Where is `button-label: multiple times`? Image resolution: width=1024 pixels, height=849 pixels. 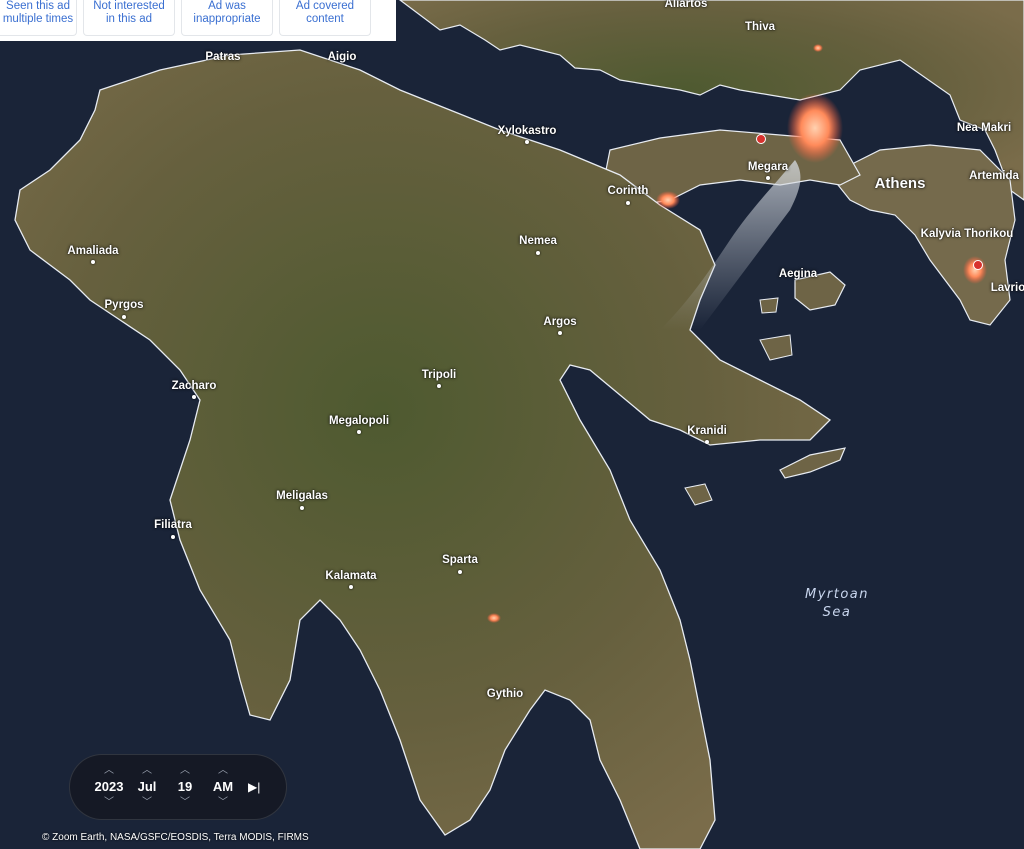 button-label: multiple times is located at coordinates (38, 19).